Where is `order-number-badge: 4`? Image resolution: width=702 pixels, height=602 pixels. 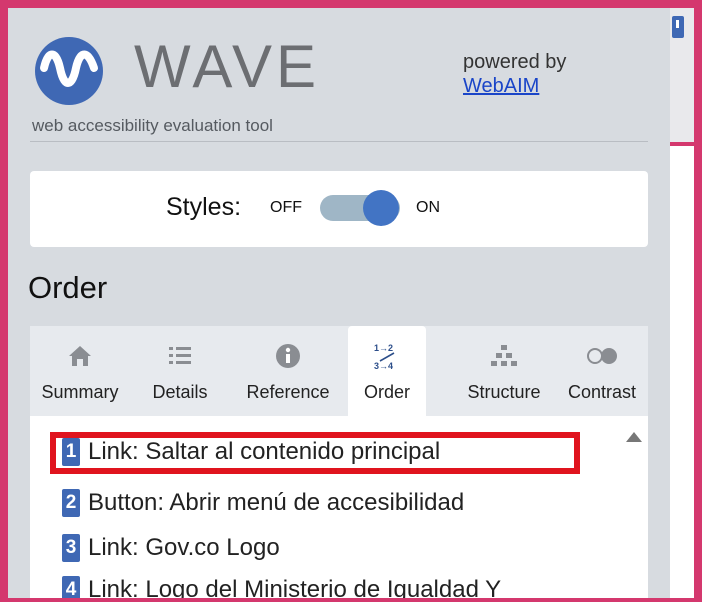 order-number-badge: 4 is located at coordinates (71, 587).